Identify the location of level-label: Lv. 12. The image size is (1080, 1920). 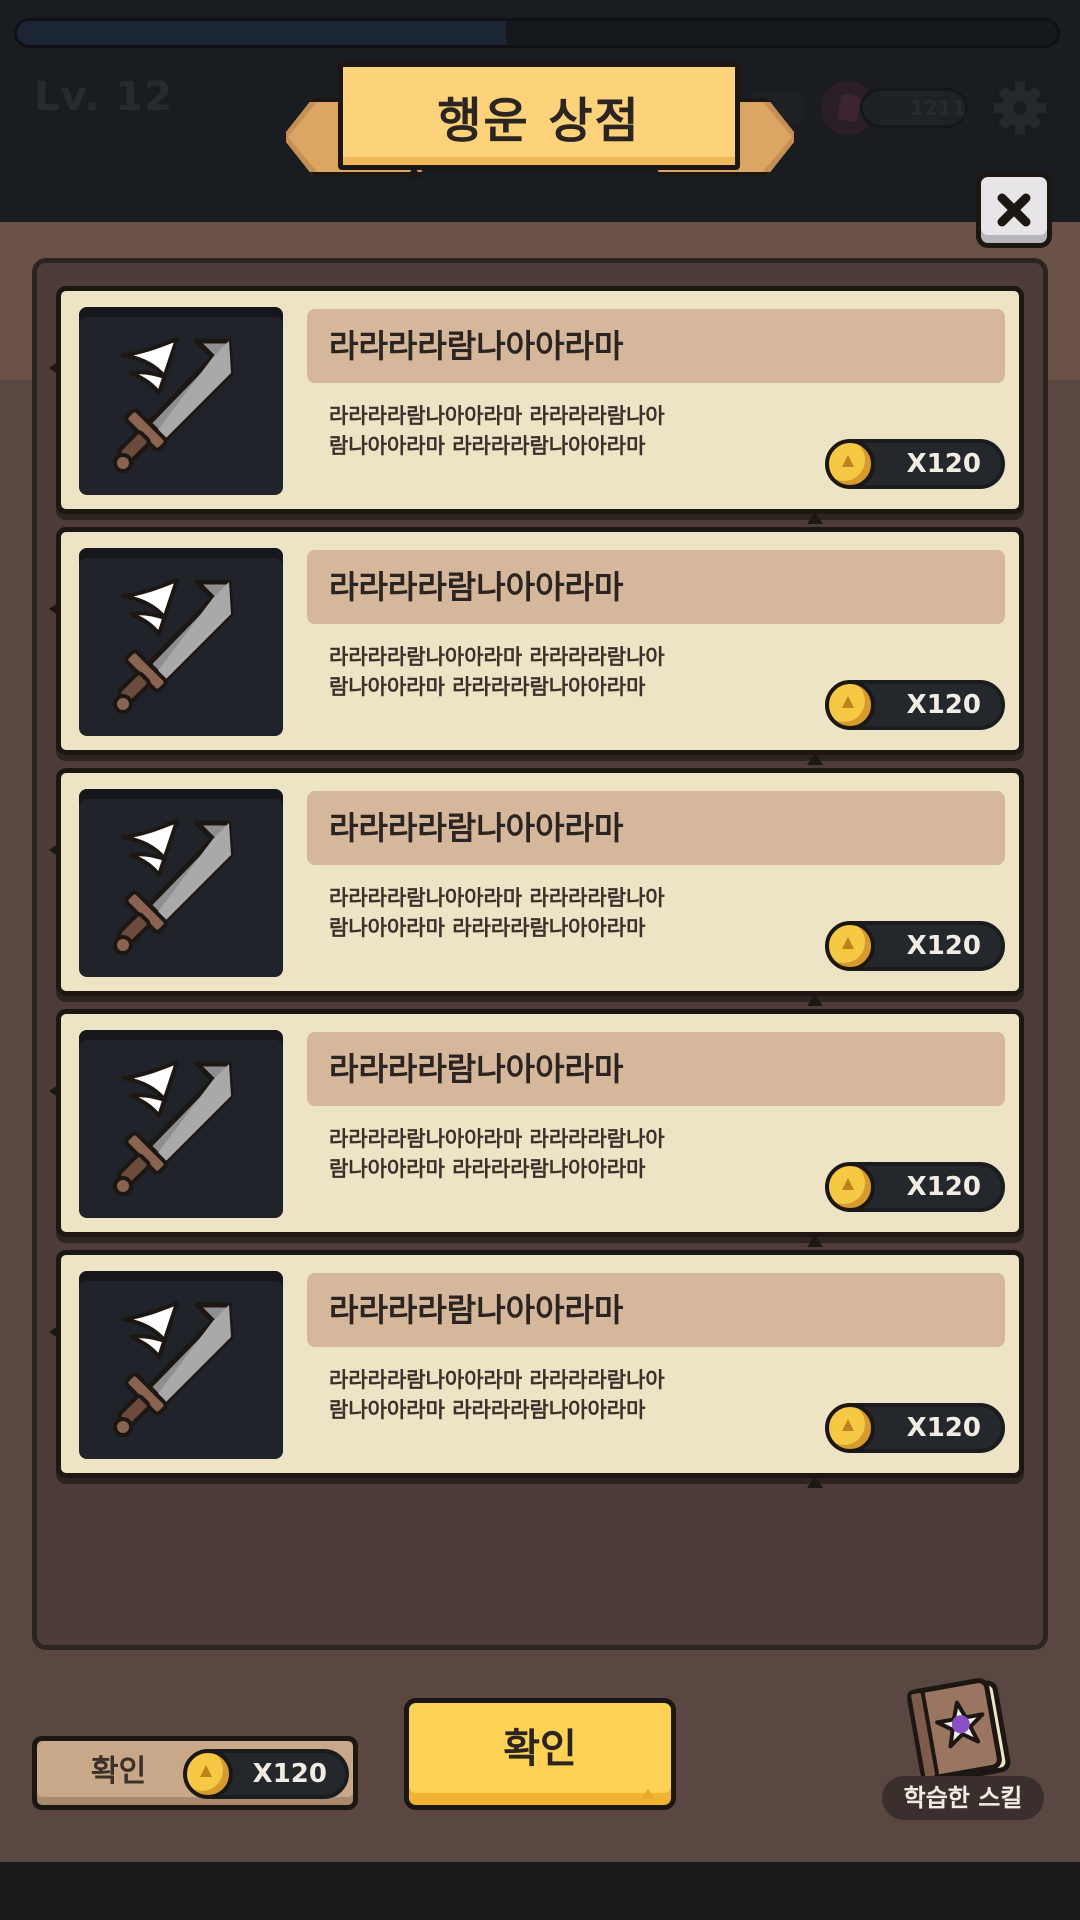
(104, 97).